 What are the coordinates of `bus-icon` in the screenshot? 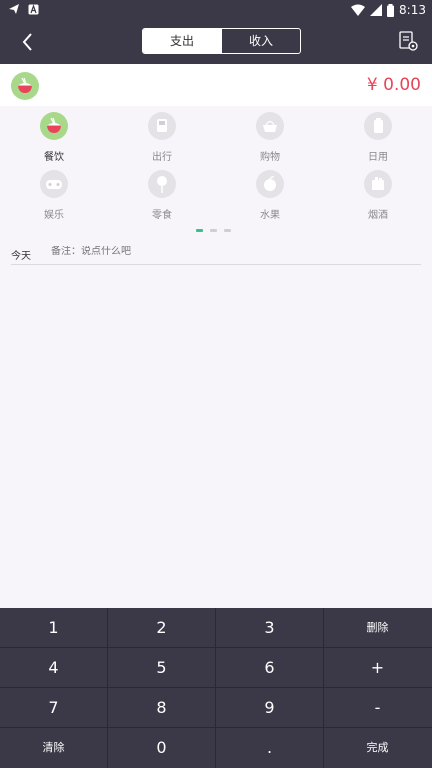 It's located at (162, 126).